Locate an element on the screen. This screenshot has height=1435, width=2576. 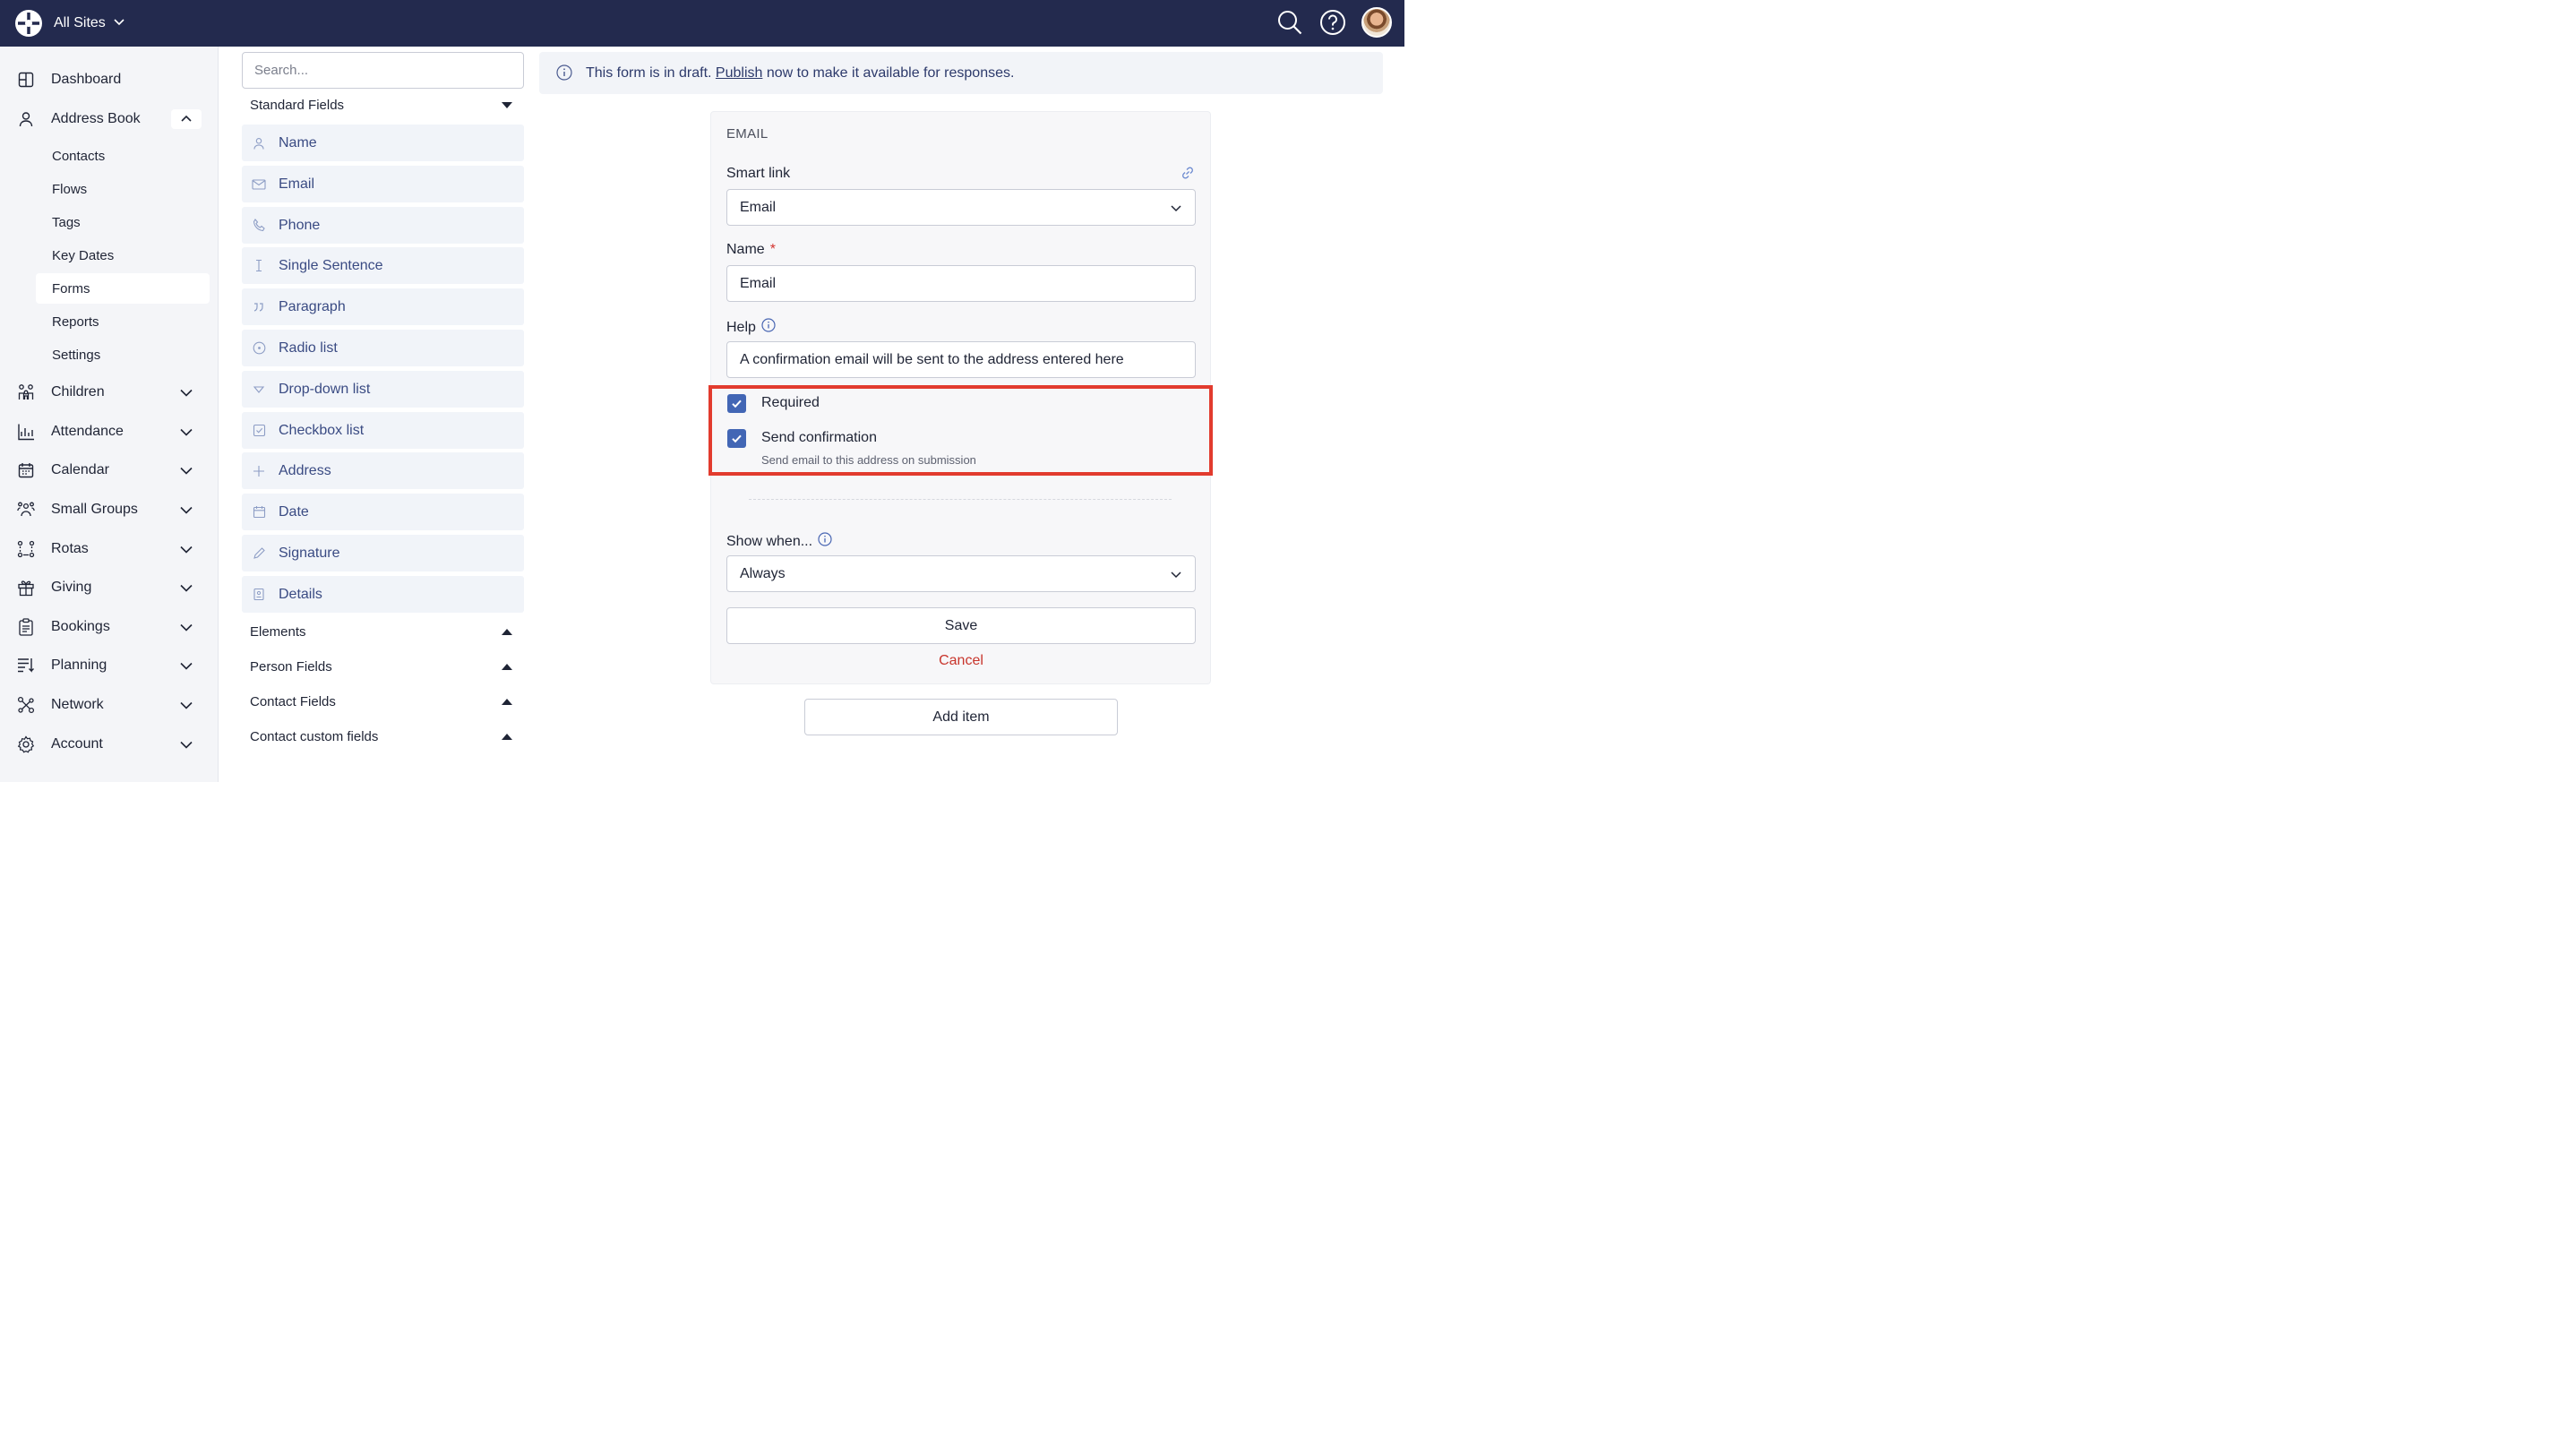
field-single-sentence: Single Sentence is located at coordinates (383, 265).